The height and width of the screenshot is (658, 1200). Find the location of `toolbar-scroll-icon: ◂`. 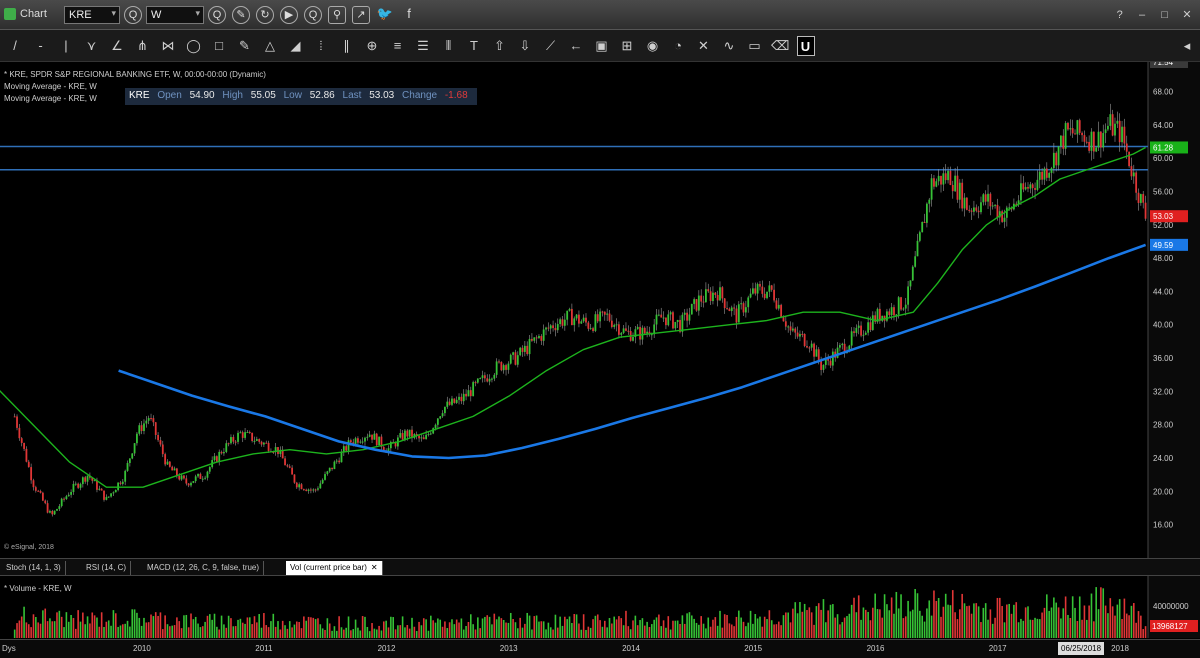

toolbar-scroll-icon: ◂ is located at coordinates (1187, 46).